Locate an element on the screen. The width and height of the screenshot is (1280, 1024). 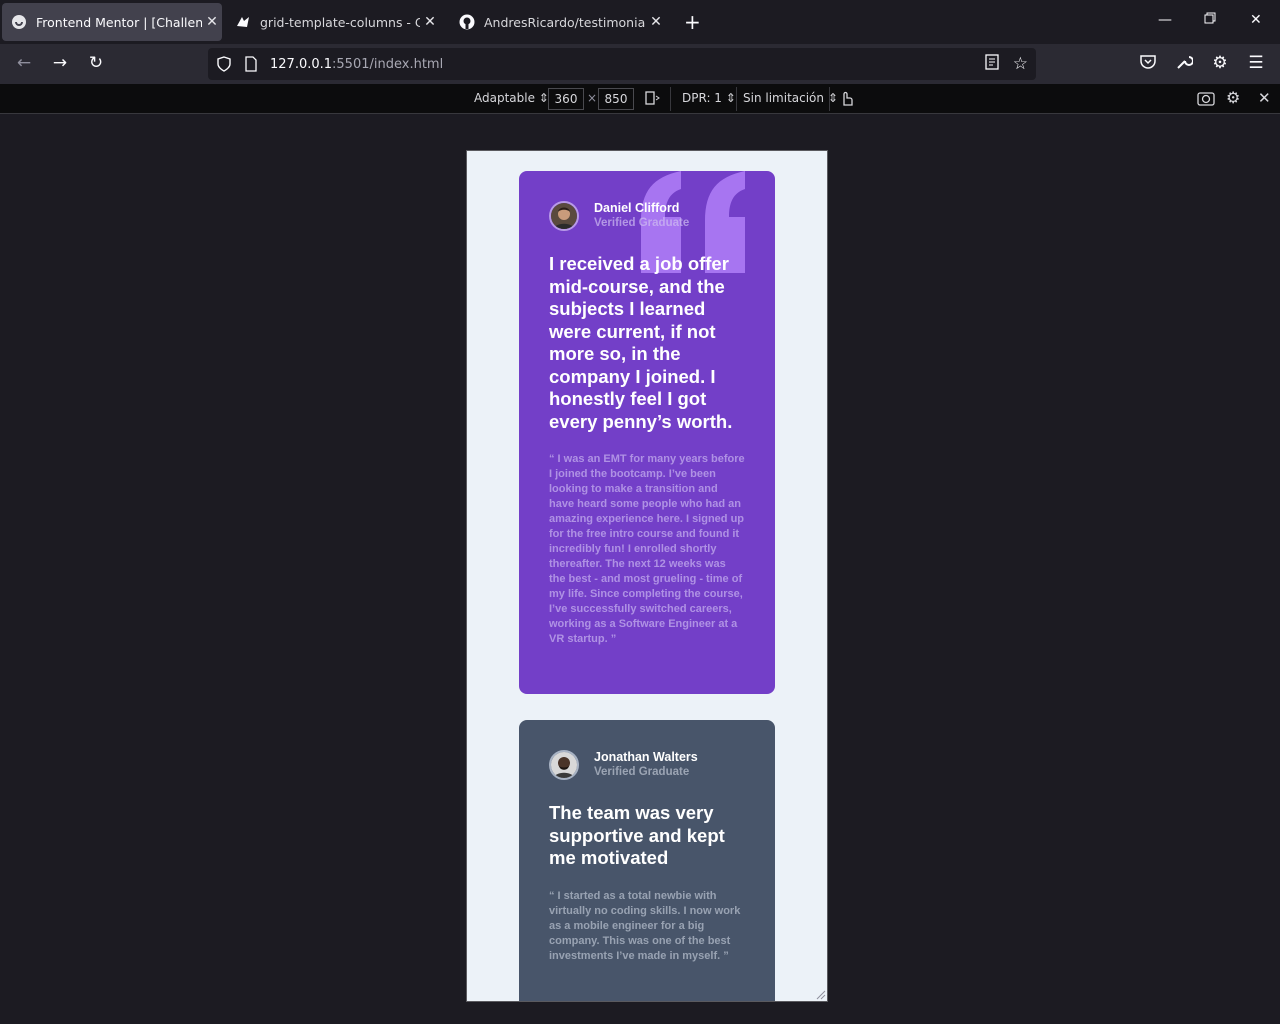
url-host: 127.0.0.1 is located at coordinates (301, 64).